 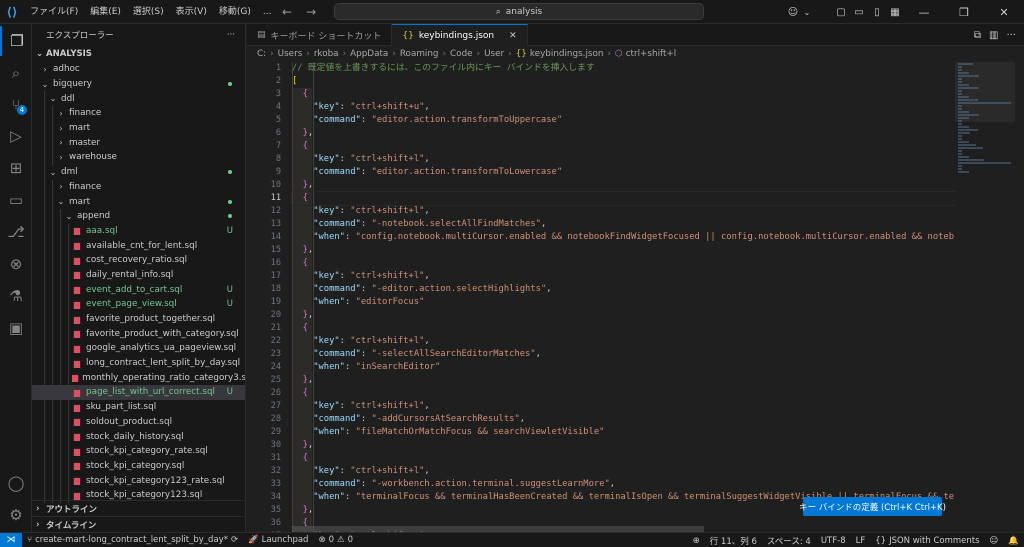 I want to click on remote-indicator-icon: ⋊, so click(x=11, y=539).